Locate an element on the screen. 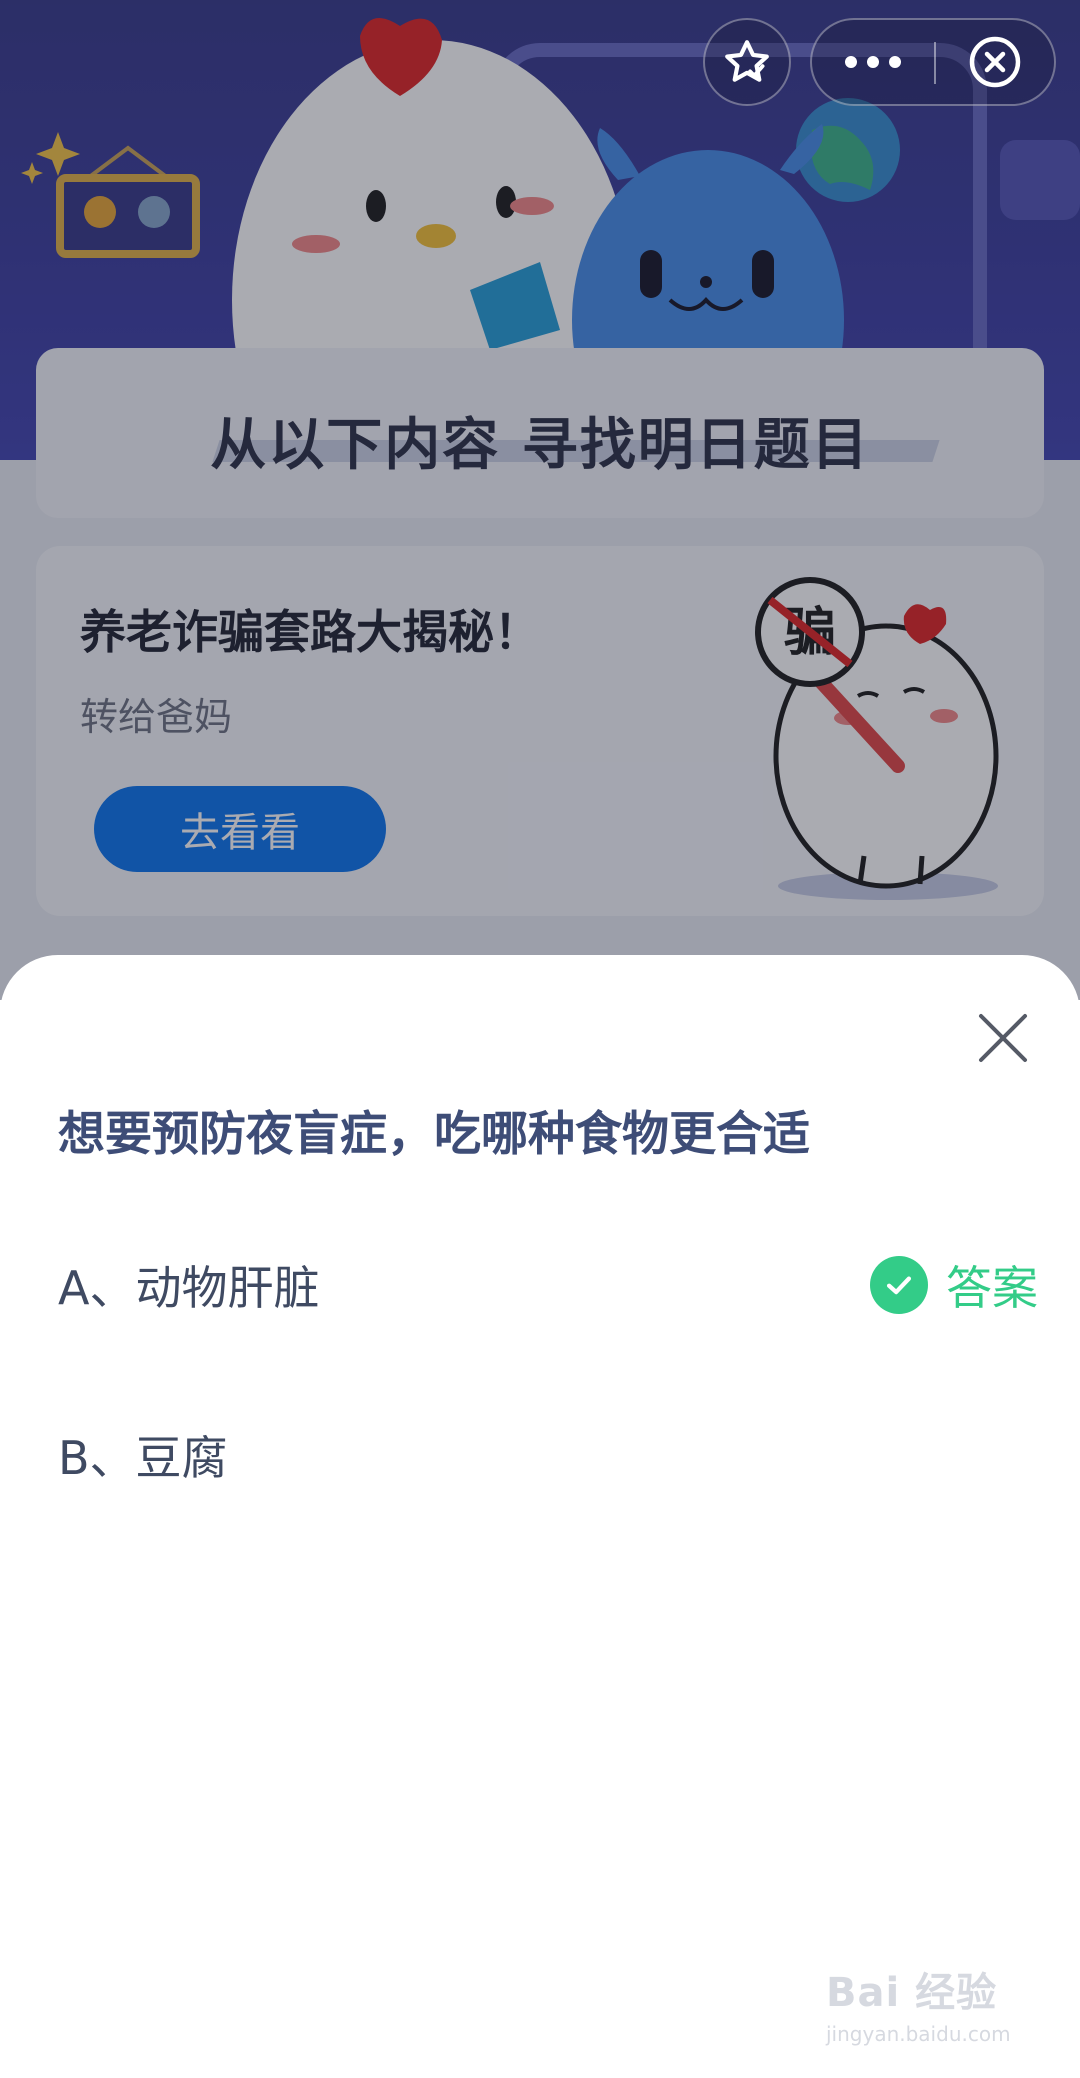  star-icon is located at coordinates (747, 61).